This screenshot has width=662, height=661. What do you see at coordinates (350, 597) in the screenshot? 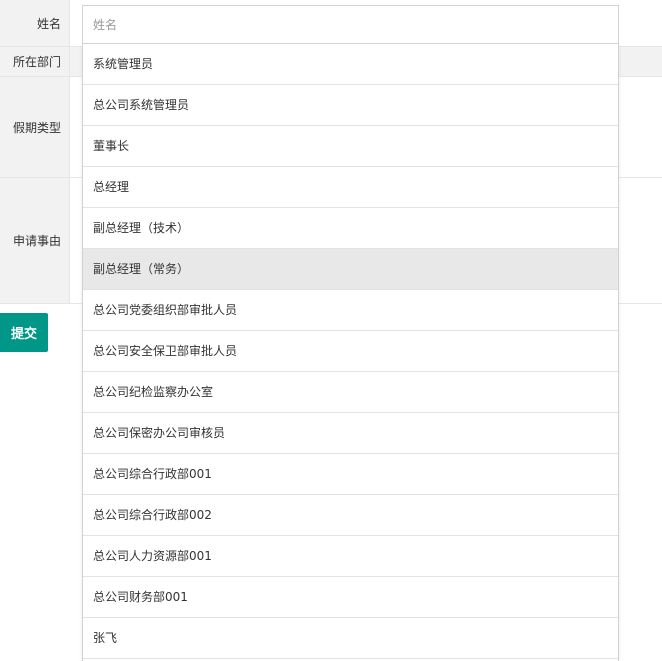
I see `dropdown-option: 总公司财务部001` at bounding box center [350, 597].